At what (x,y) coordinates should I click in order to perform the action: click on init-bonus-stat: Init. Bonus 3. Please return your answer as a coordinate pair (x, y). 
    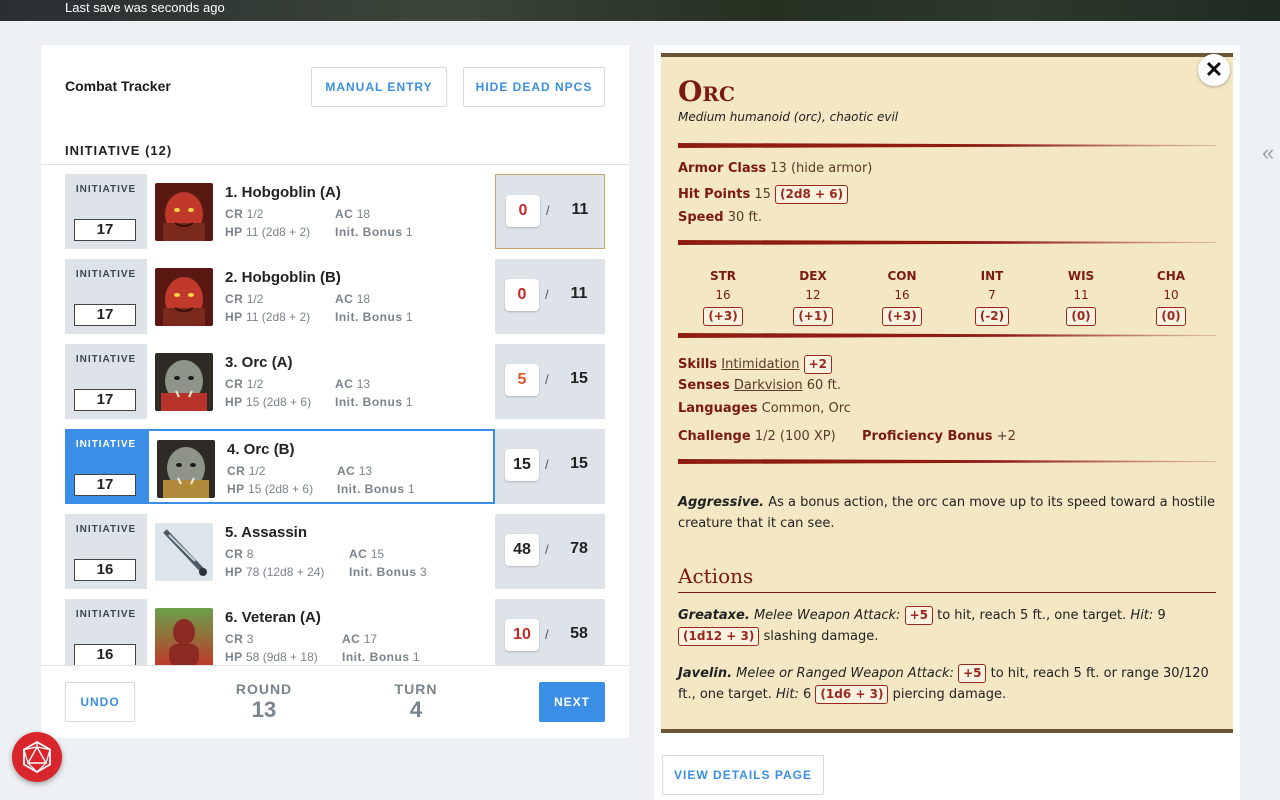
    Looking at the image, I should click on (388, 572).